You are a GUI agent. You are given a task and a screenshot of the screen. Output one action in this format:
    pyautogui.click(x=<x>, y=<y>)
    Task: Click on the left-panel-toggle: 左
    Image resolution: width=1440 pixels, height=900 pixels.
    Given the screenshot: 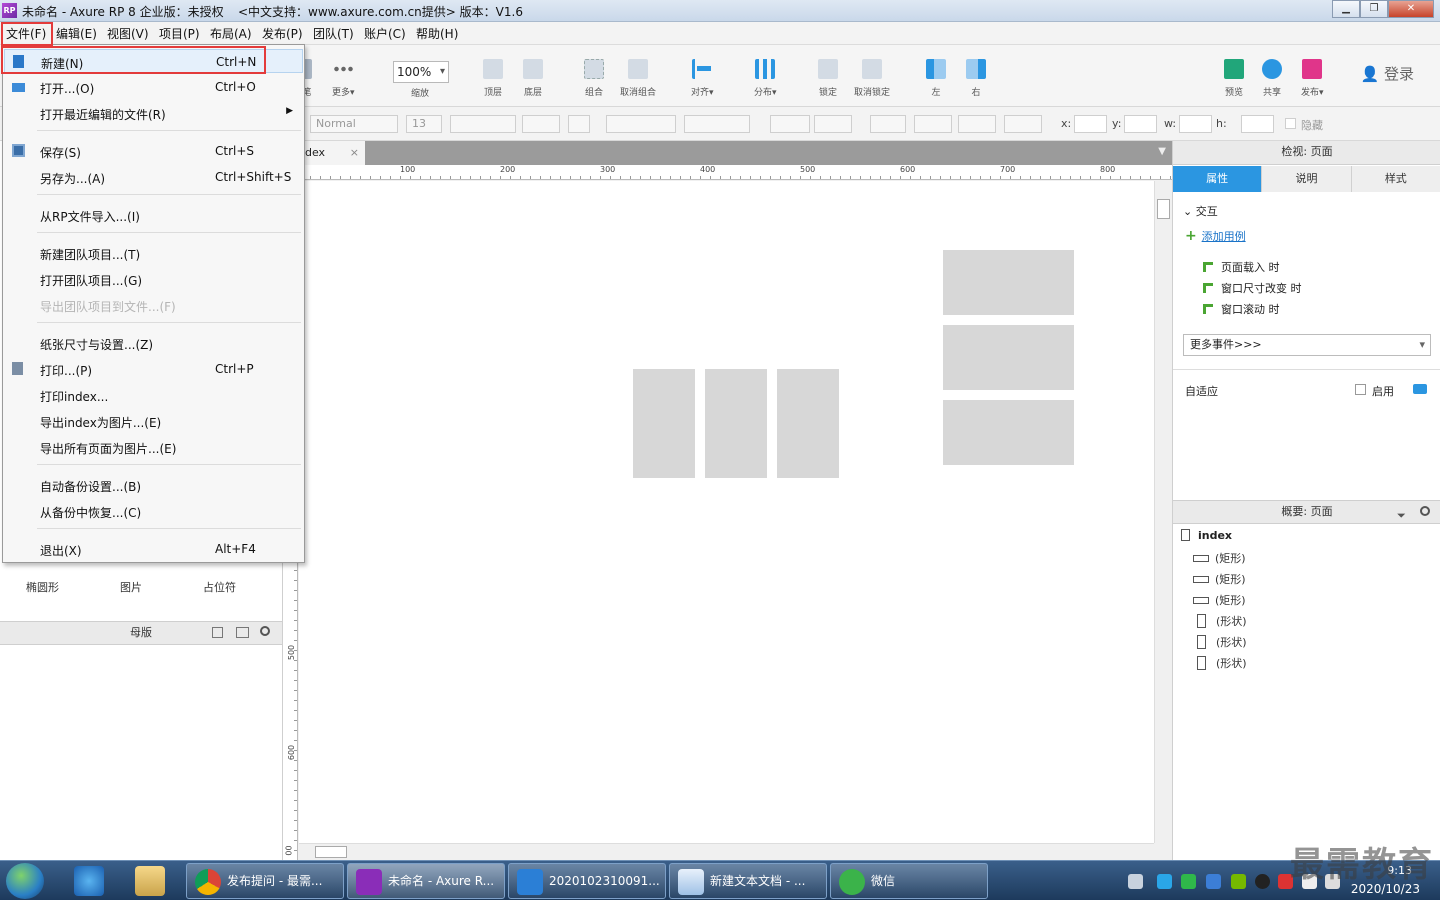 What is the action you would take?
    pyautogui.click(x=936, y=78)
    